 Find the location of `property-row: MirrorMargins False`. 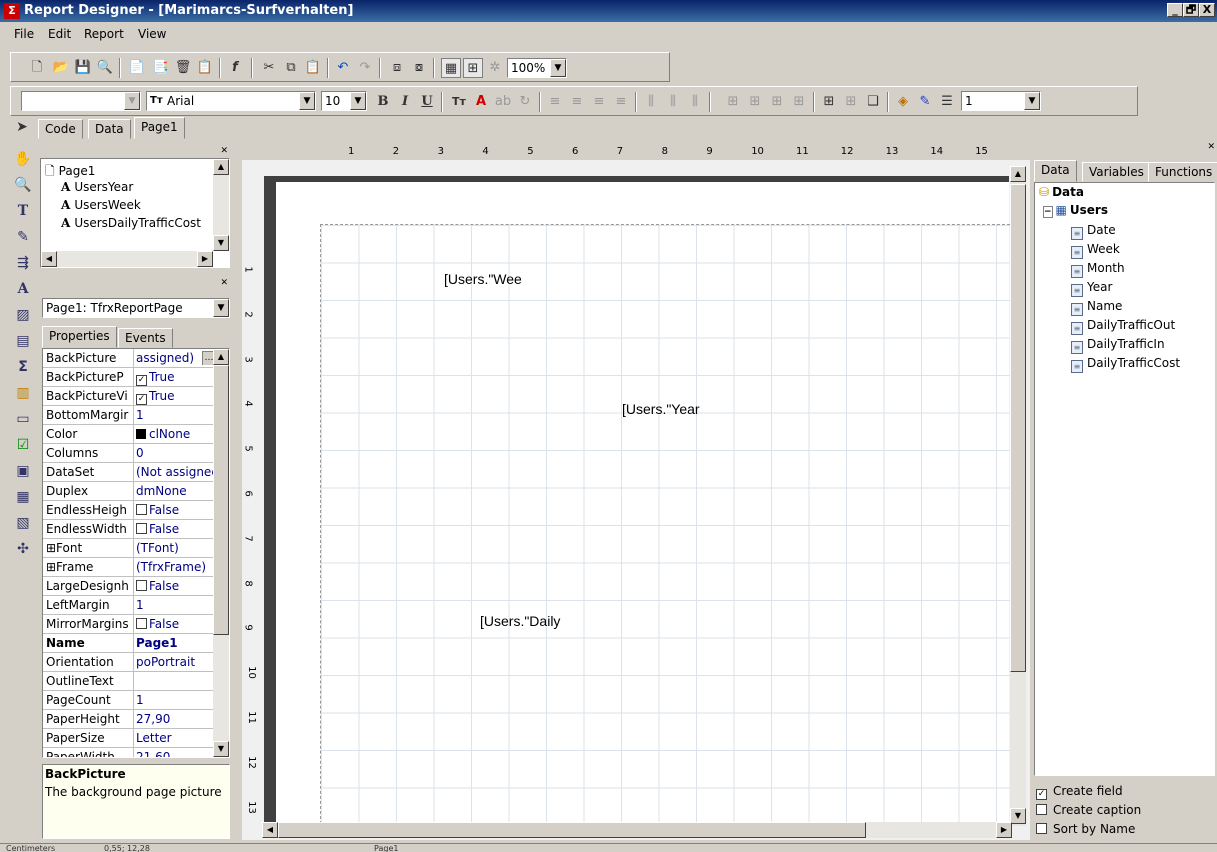

property-row: MirrorMargins False is located at coordinates (129, 624).